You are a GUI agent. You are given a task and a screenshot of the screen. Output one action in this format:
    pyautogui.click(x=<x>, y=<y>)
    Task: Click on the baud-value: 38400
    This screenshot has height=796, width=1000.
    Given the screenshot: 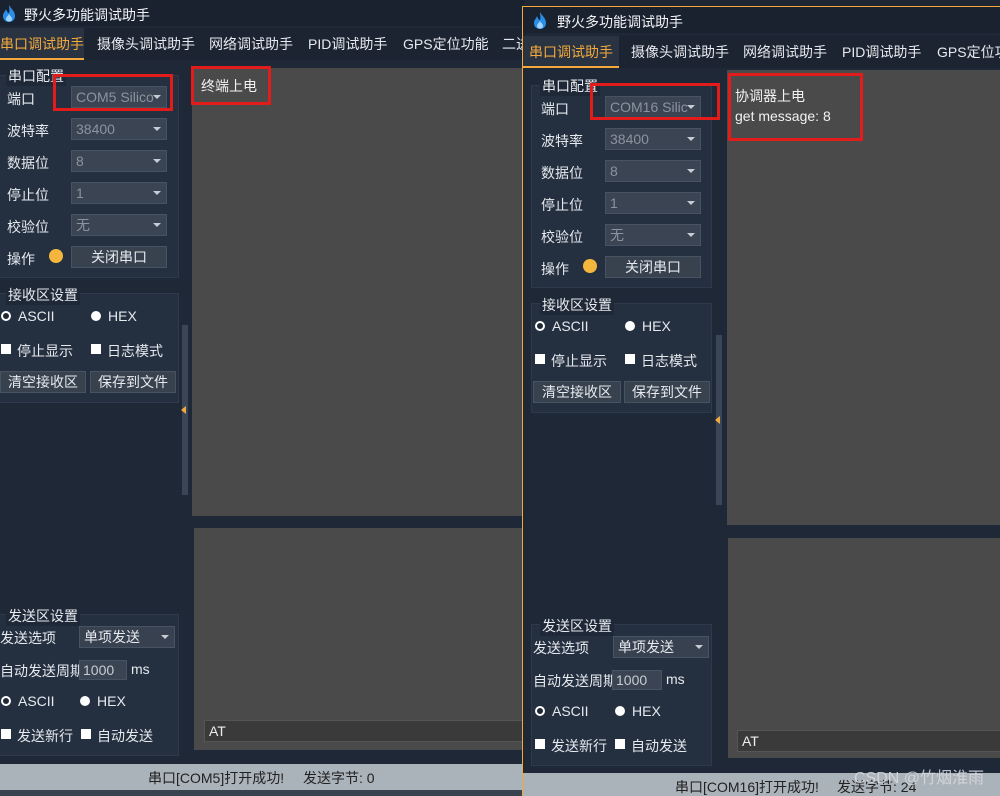 What is the action you would take?
    pyautogui.click(x=629, y=139)
    